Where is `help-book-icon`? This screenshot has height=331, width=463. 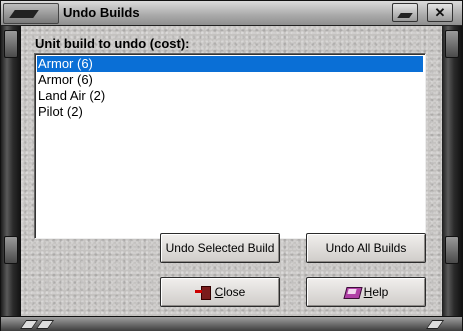 help-book-icon is located at coordinates (353, 292).